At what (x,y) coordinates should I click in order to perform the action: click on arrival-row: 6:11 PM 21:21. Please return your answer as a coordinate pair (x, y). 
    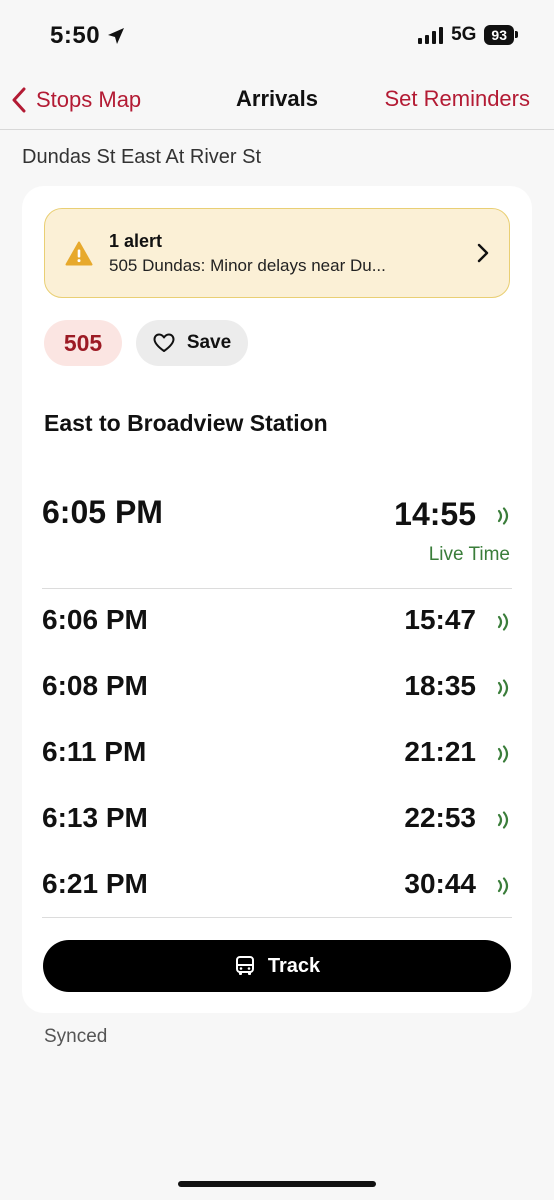
    Looking at the image, I should click on (277, 754).